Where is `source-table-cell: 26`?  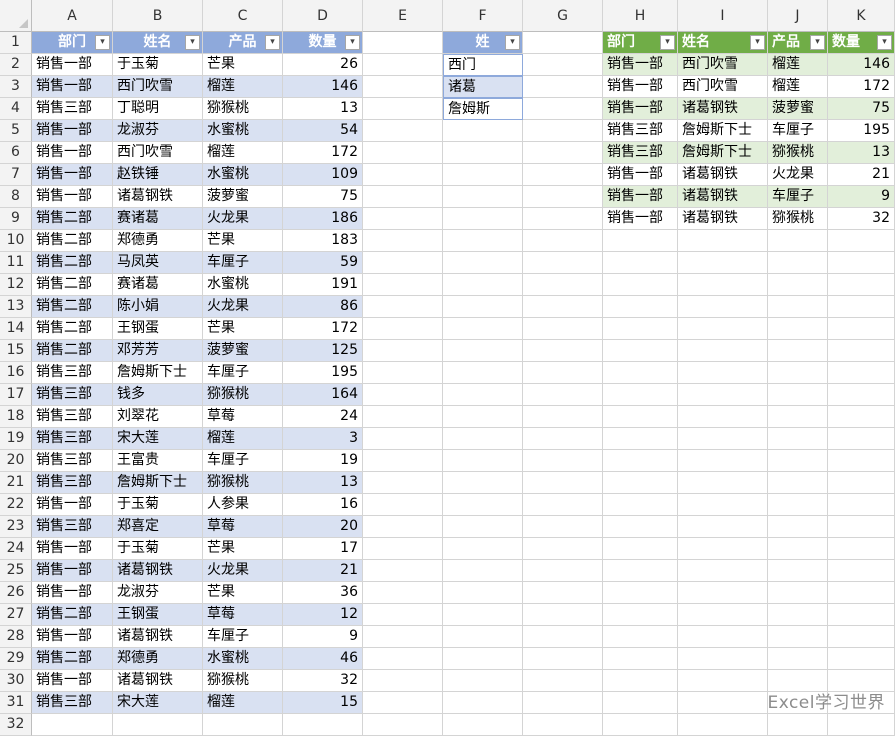 source-table-cell: 26 is located at coordinates (323, 65).